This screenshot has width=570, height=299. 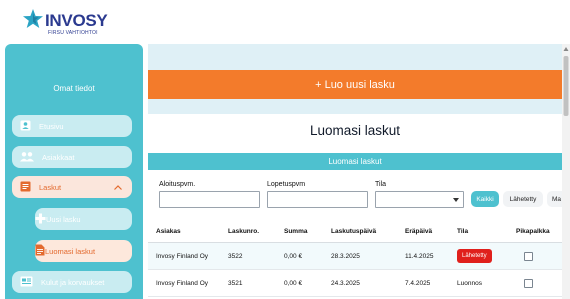 What do you see at coordinates (355, 130) in the screenshot?
I see `page-title: Luomasi laskut` at bounding box center [355, 130].